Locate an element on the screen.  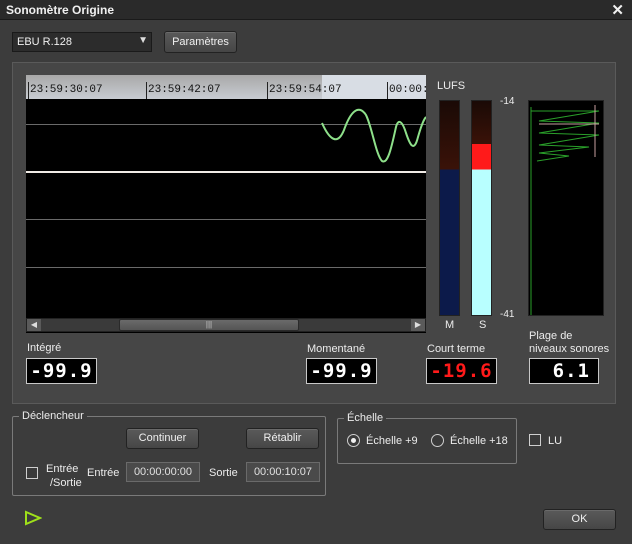
scroll-left-icon: ◀ is located at coordinates (34, 325).